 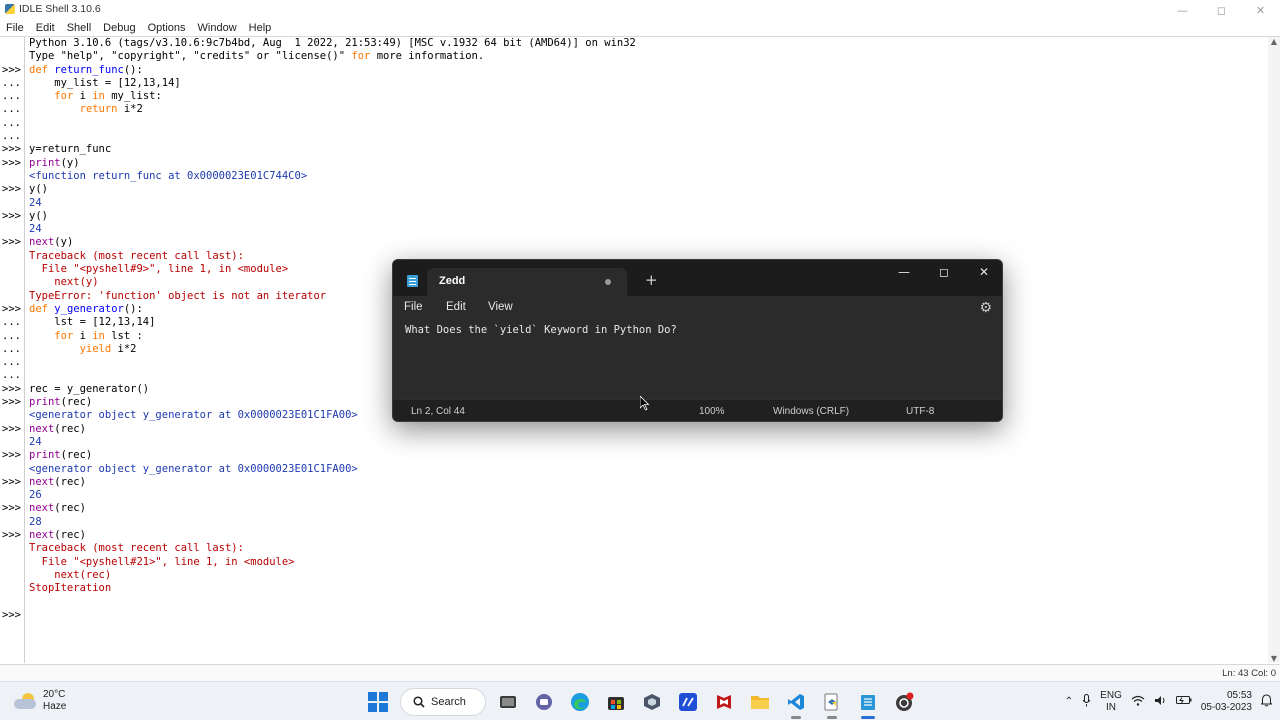 What do you see at coordinates (167, 28) in the screenshot?
I see `menu-options: Options` at bounding box center [167, 28].